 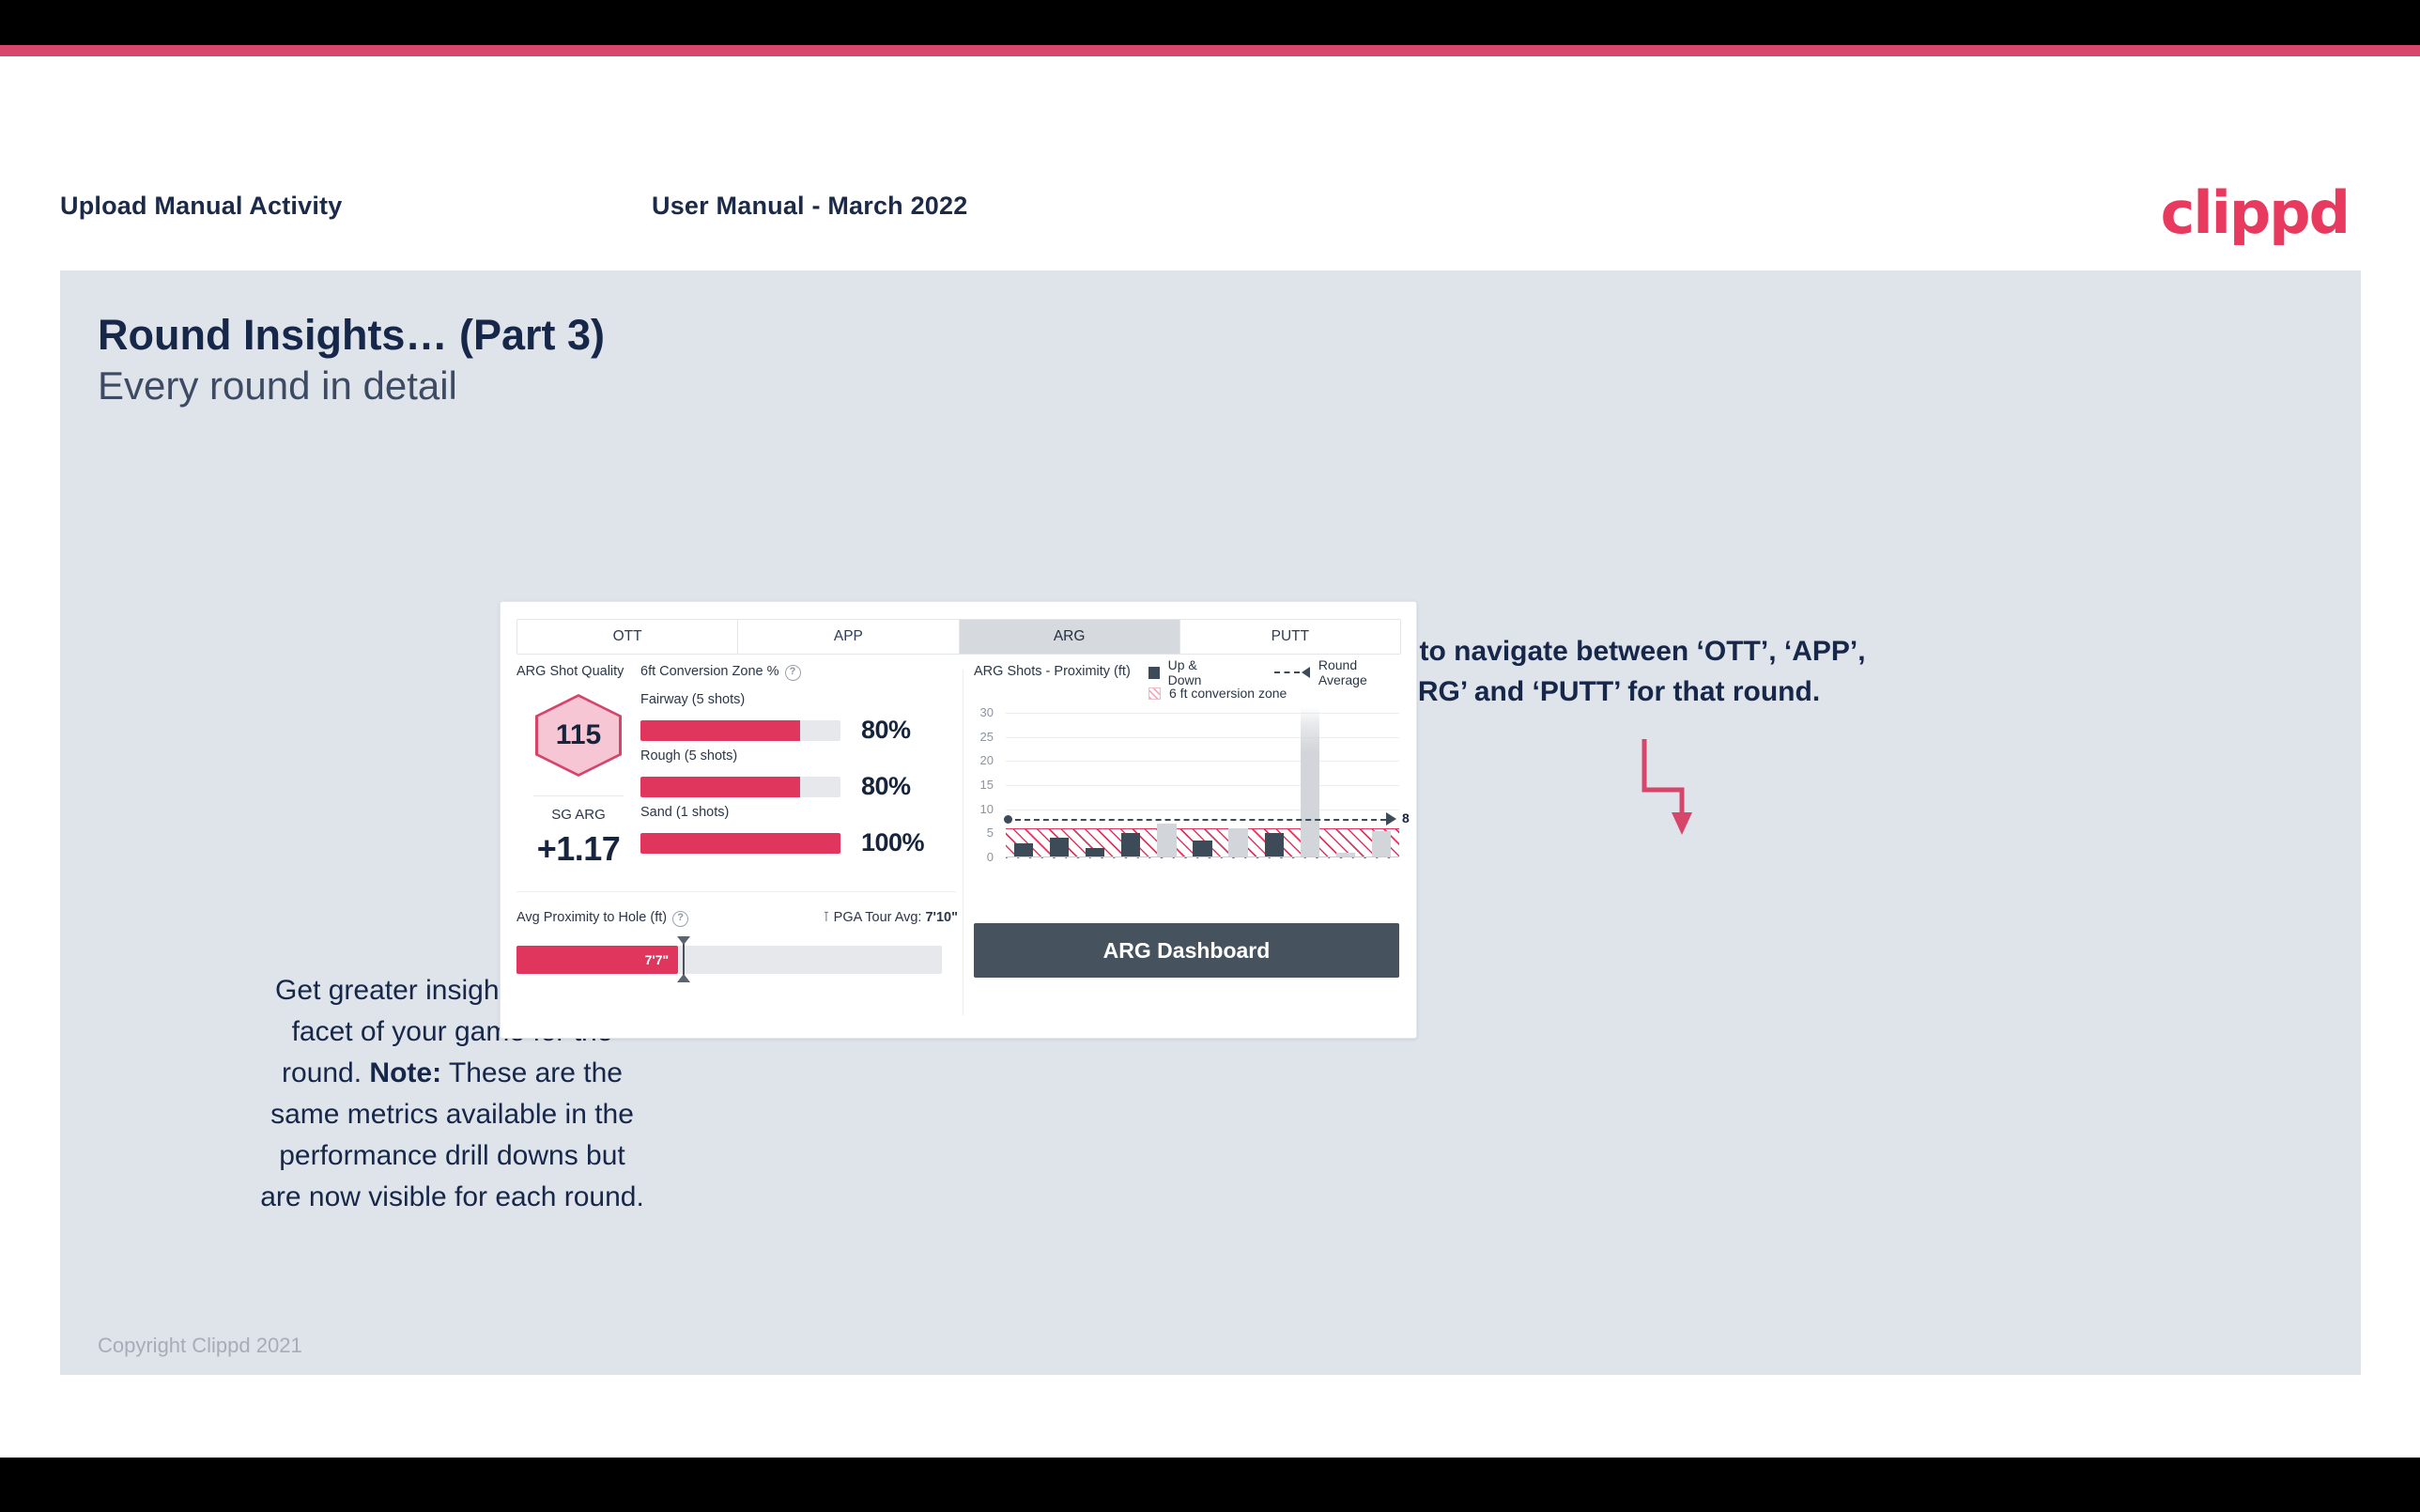 I want to click on pga-avg-marker-line, so click(x=683, y=960).